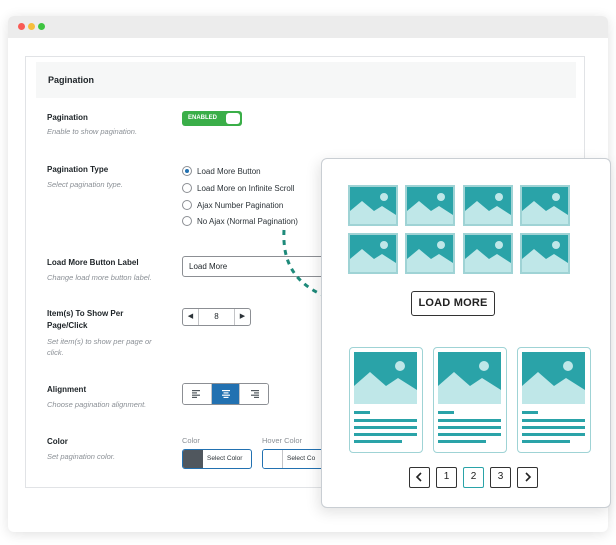  Describe the element at coordinates (453, 303) in the screenshot. I see `load-more-button: LOAD MORE` at that location.